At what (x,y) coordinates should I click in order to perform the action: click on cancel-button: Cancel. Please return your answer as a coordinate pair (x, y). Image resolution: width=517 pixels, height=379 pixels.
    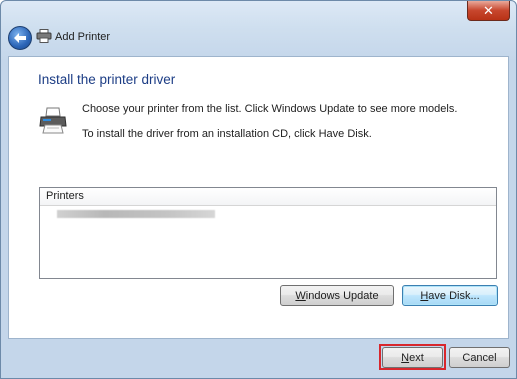
    Looking at the image, I should click on (479, 357).